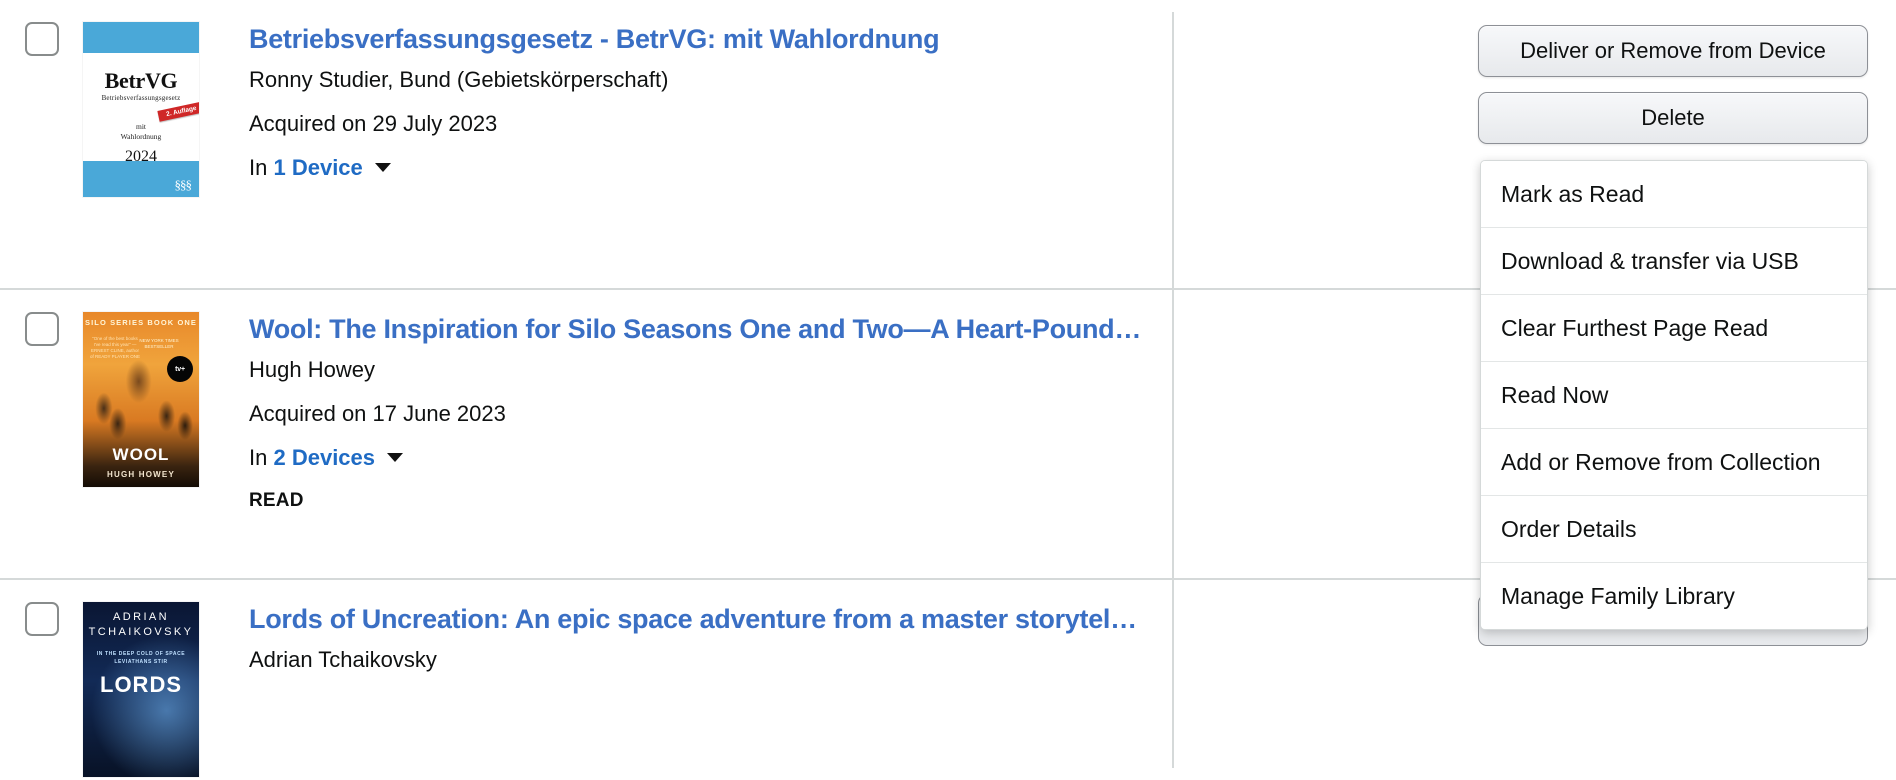 This screenshot has width=1896, height=780. Describe the element at coordinates (377, 413) in the screenshot. I see `book-acquired-date: Acquired on 17 June 2023` at that location.